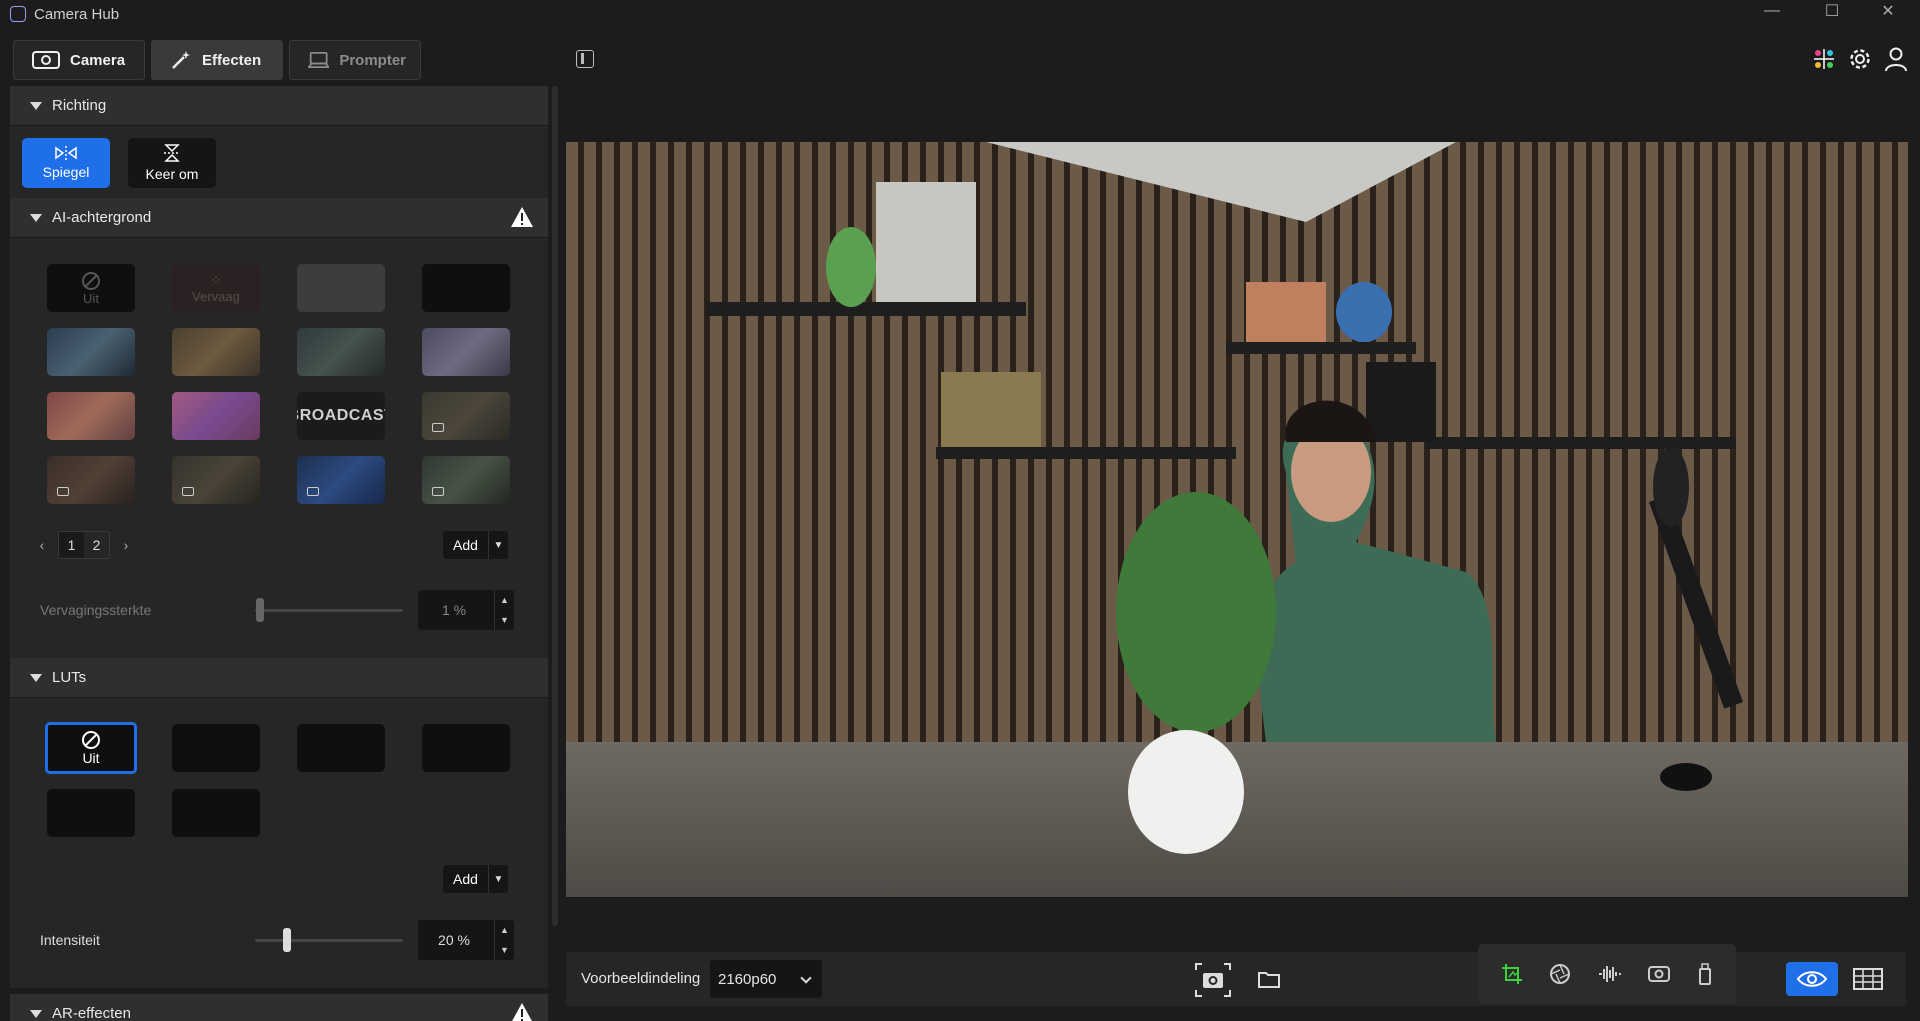 This screenshot has width=1920, height=1021. Describe the element at coordinates (766, 979) in the screenshot. I see `resolution-select: 2160p60` at that location.